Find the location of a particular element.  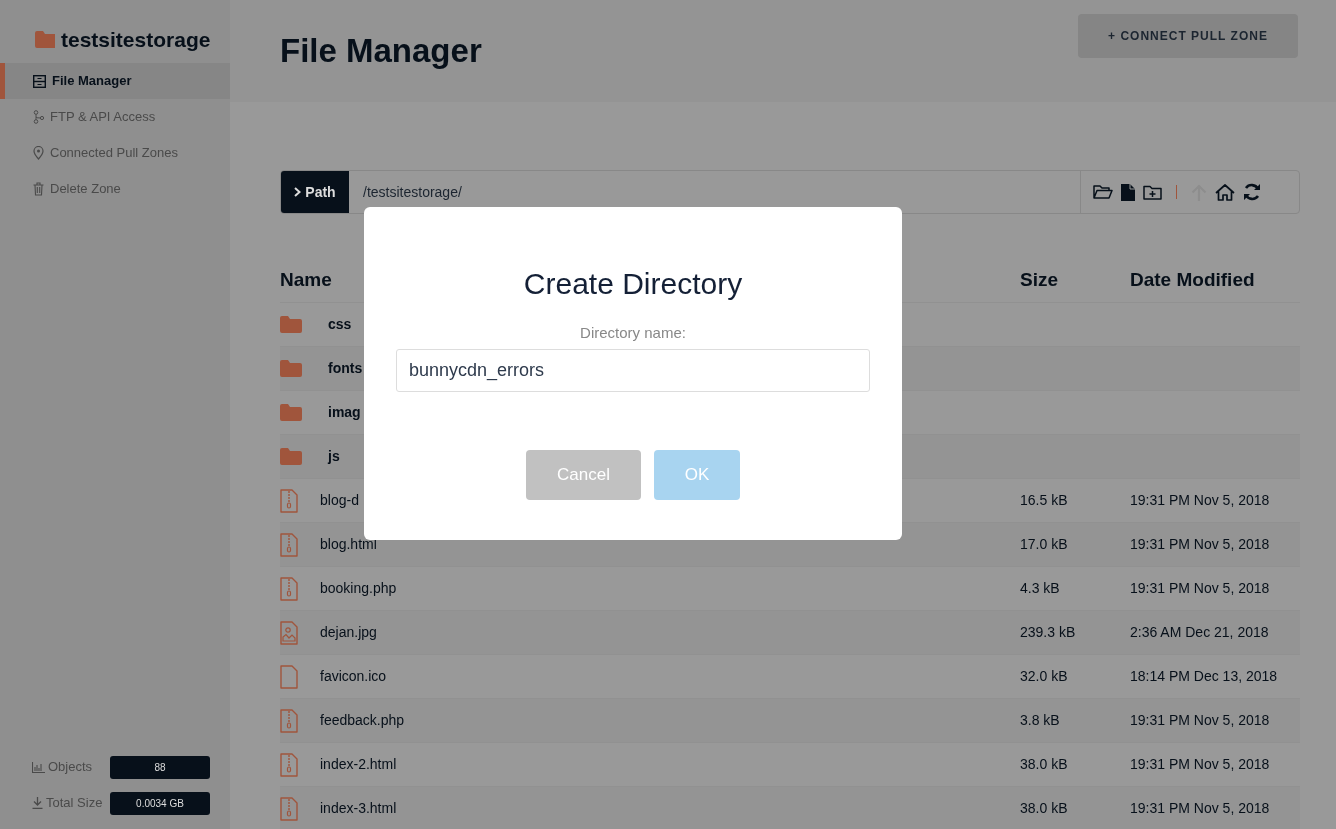

file-name: blog.html is located at coordinates (348, 544).